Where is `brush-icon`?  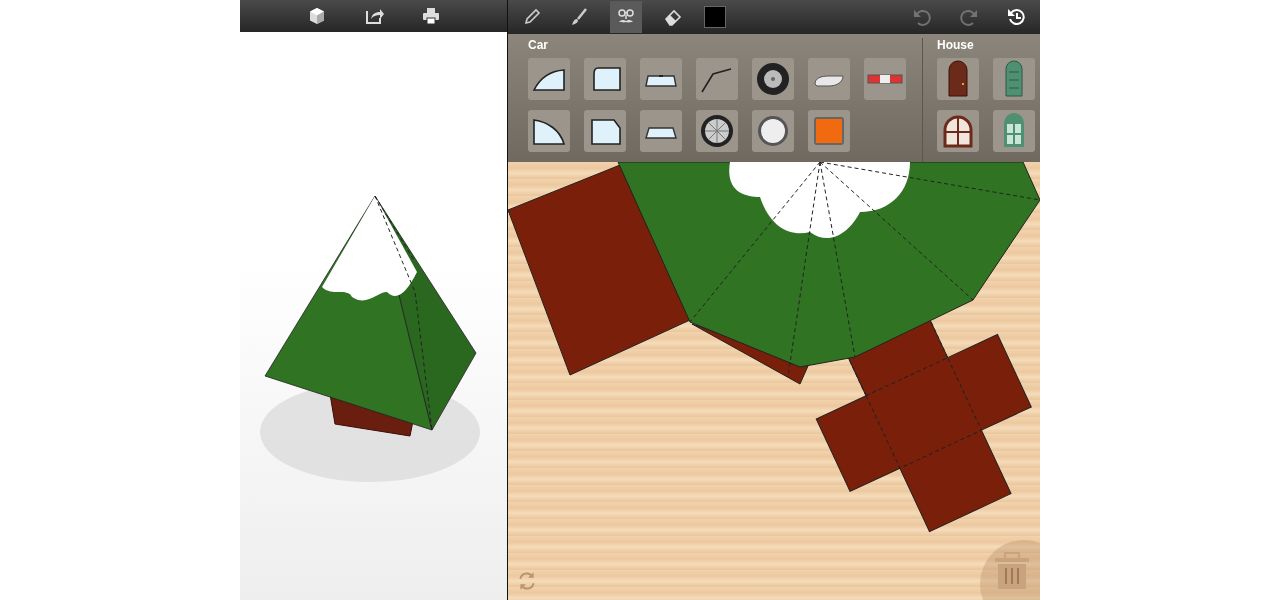 brush-icon is located at coordinates (579, 17).